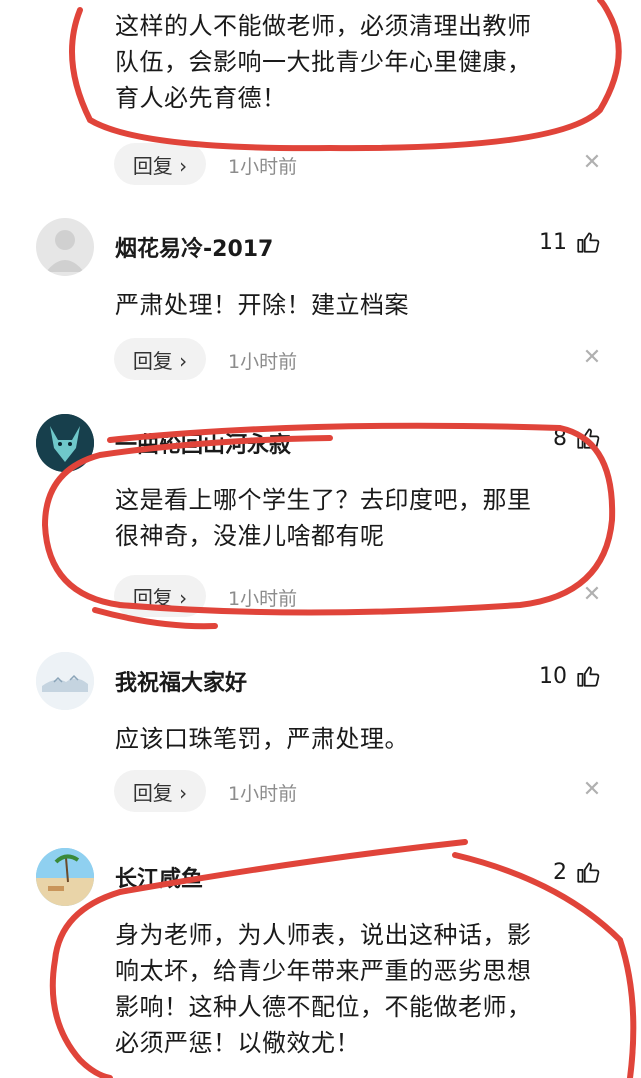 This screenshot has height=1078, width=641. I want to click on comment-text-line: 影响！这种人德不配位，不能做老师，, so click(323, 1007).